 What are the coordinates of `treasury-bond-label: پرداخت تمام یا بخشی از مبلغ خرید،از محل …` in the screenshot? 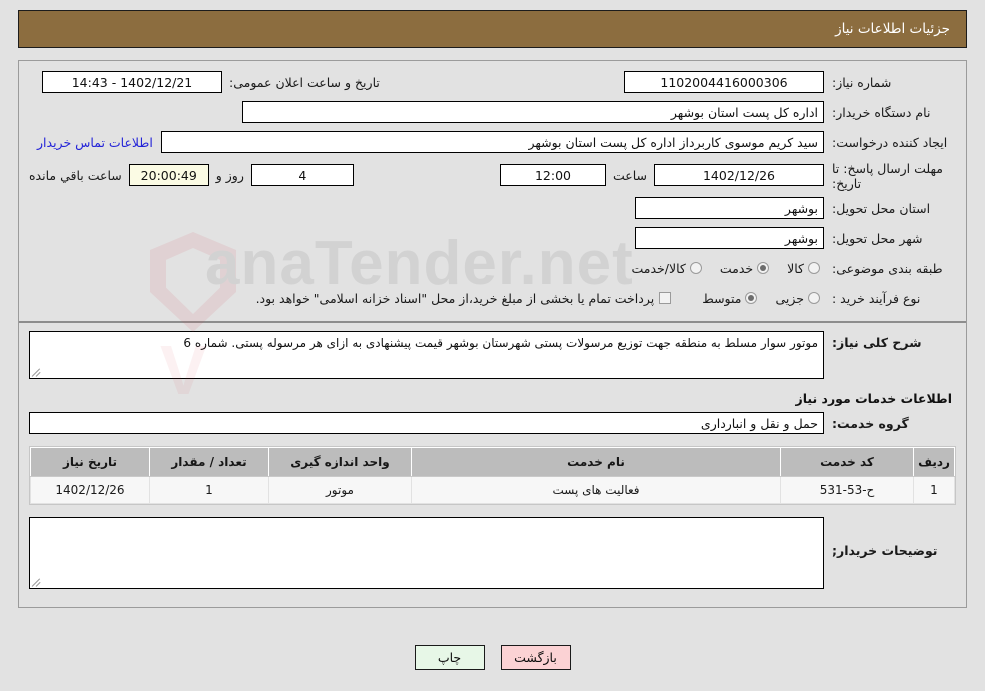 It's located at (455, 298).